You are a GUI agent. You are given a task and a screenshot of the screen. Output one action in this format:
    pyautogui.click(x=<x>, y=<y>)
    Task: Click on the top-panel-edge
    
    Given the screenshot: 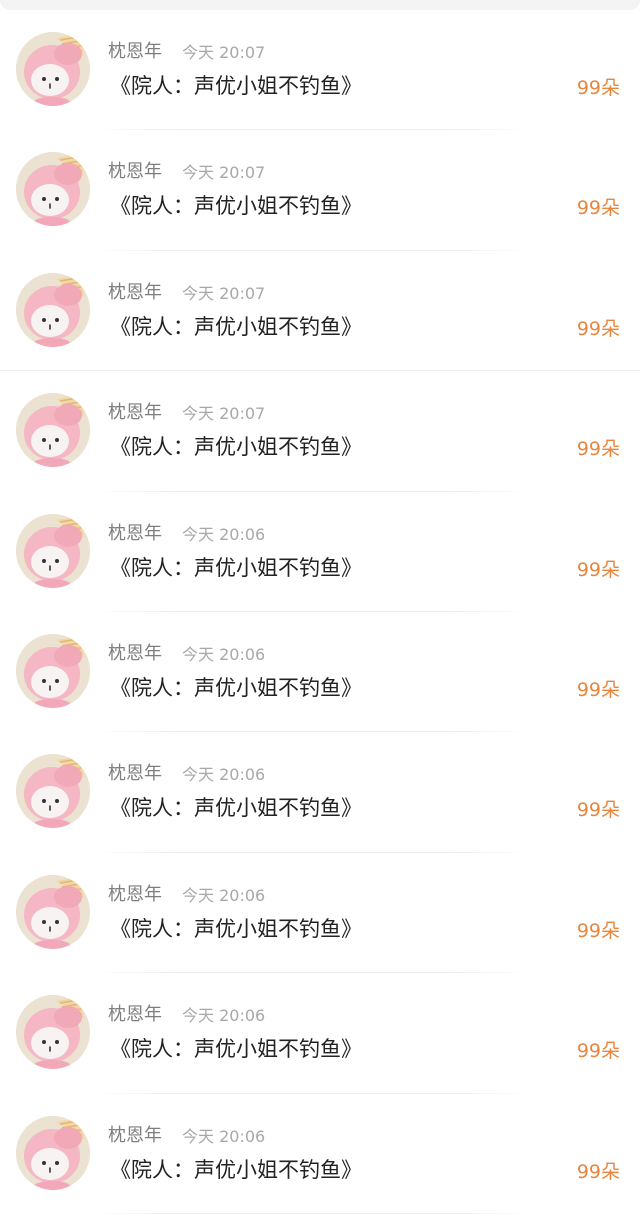 What is the action you would take?
    pyautogui.click(x=320, y=5)
    